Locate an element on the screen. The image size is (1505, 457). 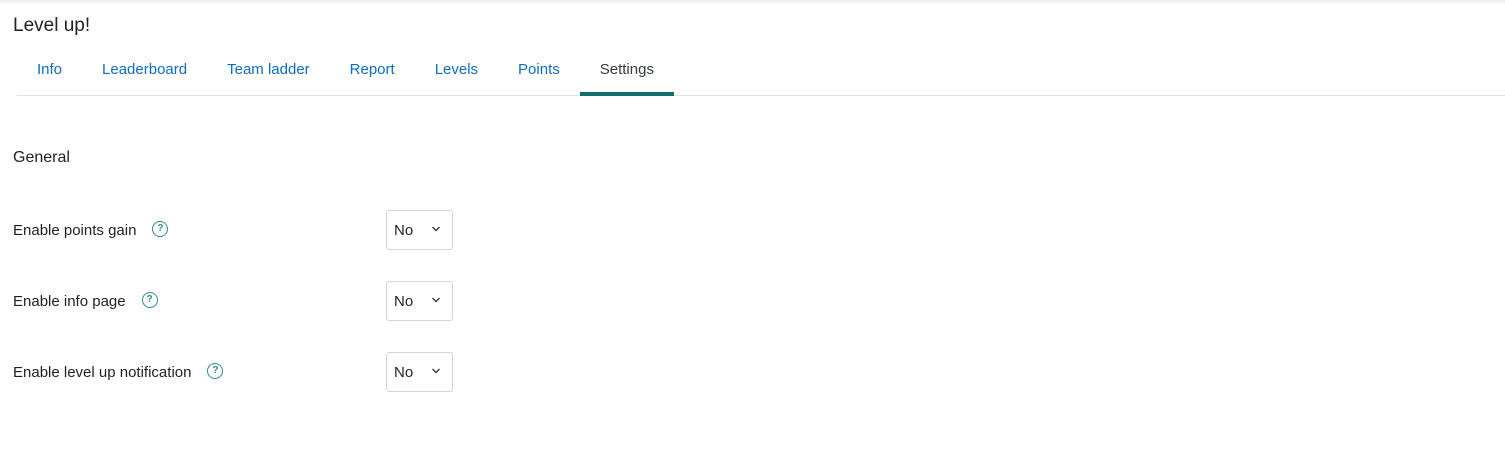
setting-label: Enable points gain? is located at coordinates (91, 230).